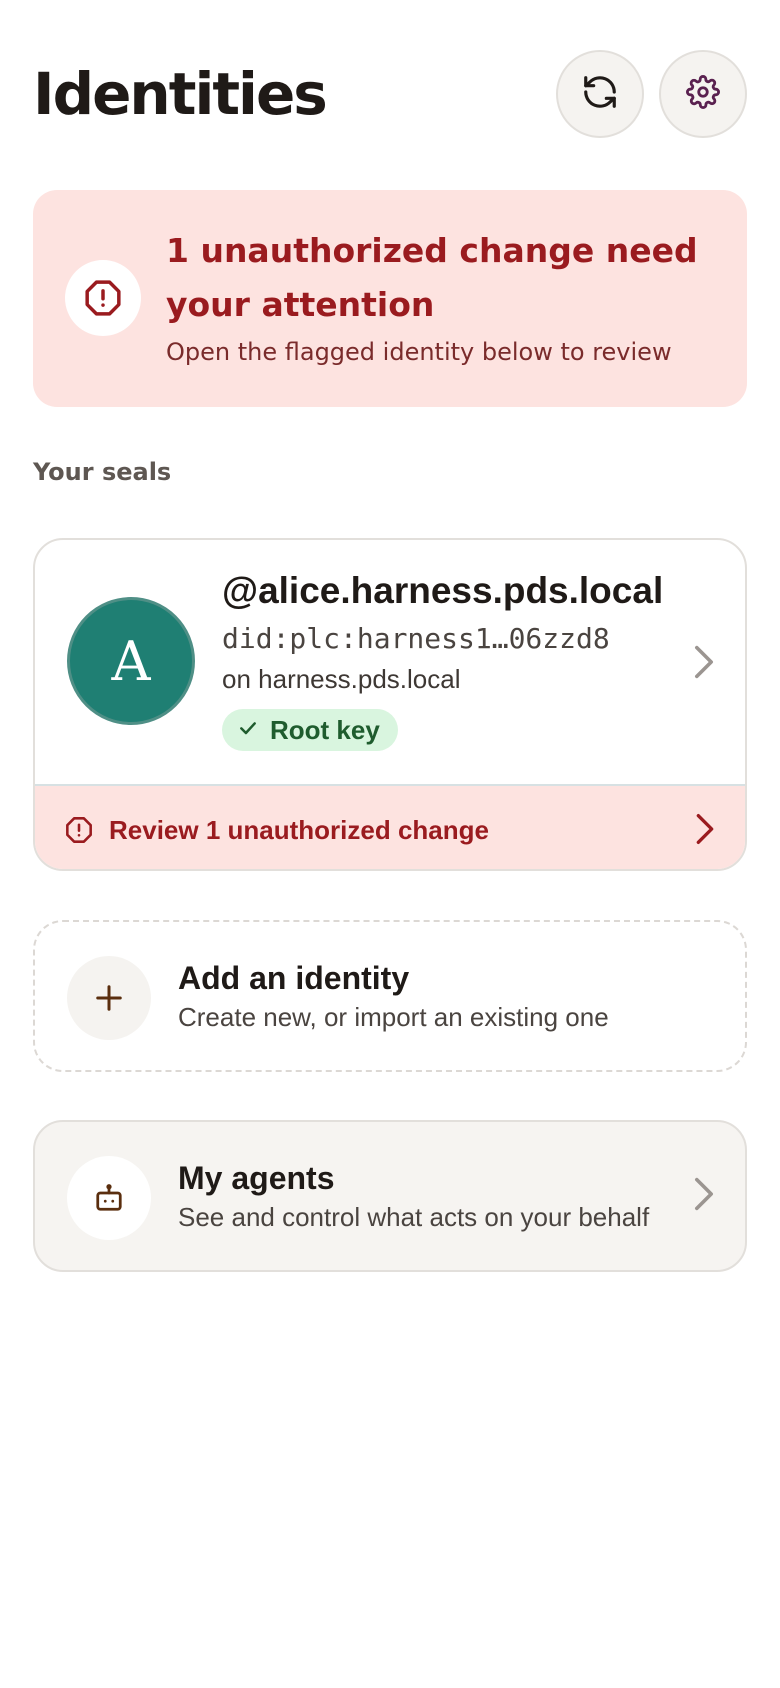 This screenshot has width=780, height=1688. I want to click on my-agents-subtitle: See and control what acts on your behalf, so click(414, 1217).